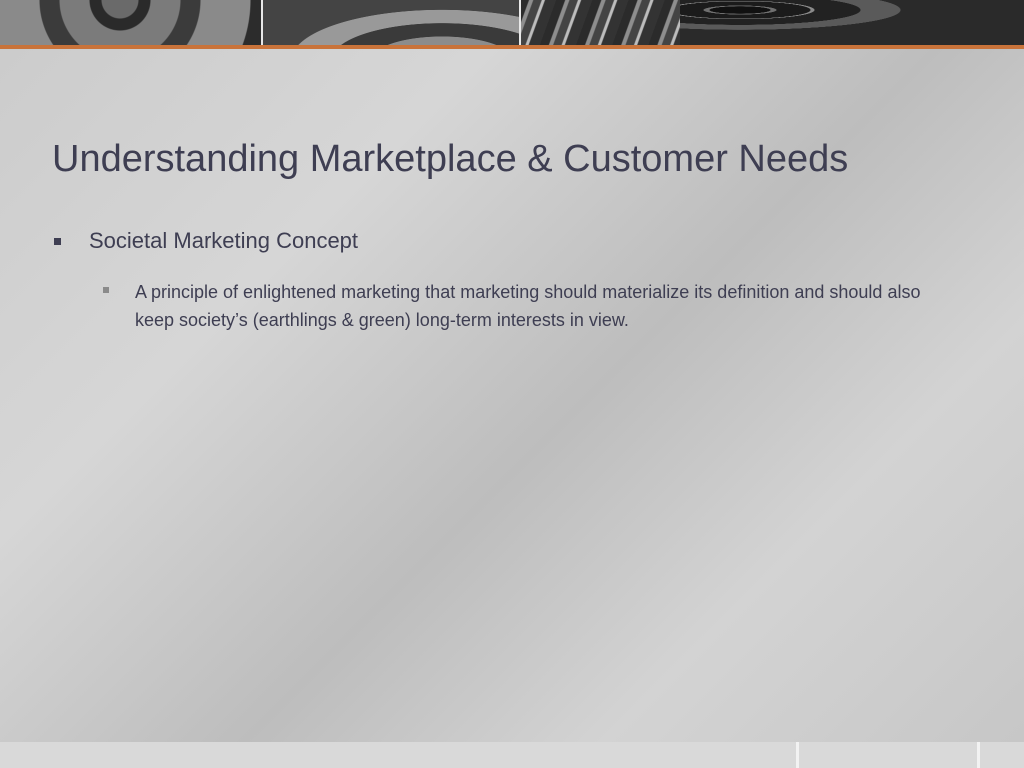  Describe the element at coordinates (852, 22) in the screenshot. I see `dark-image-panel` at that location.